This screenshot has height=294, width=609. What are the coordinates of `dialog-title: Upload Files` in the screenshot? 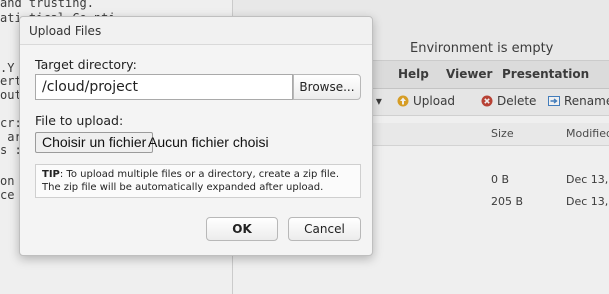 It's located at (65, 31).